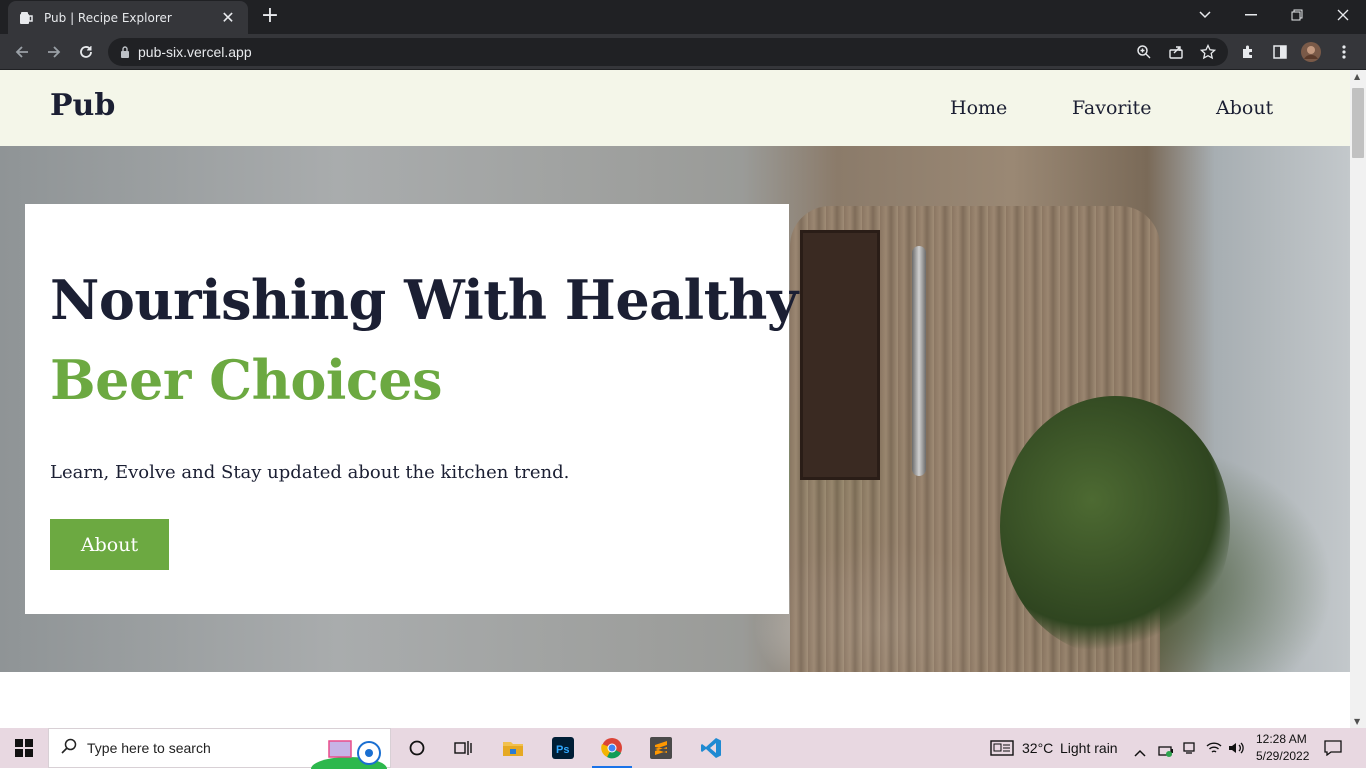  What do you see at coordinates (1311, 52) in the screenshot?
I see `profile-avatar` at bounding box center [1311, 52].